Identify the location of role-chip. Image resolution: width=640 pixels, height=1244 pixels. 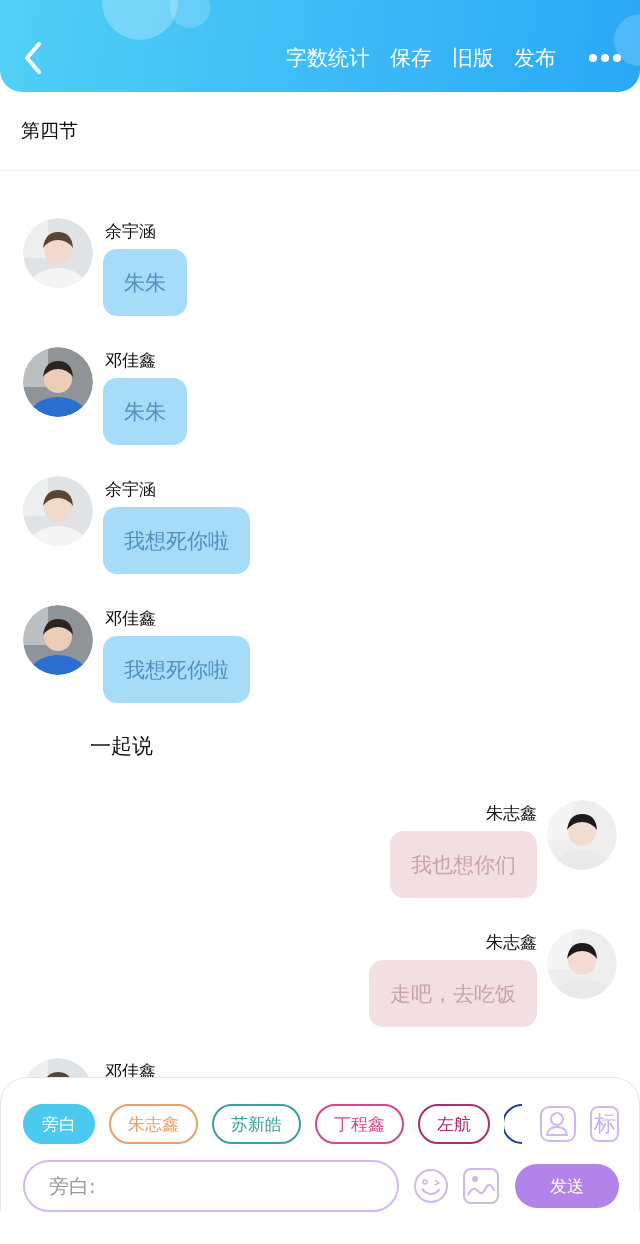
(513, 1124).